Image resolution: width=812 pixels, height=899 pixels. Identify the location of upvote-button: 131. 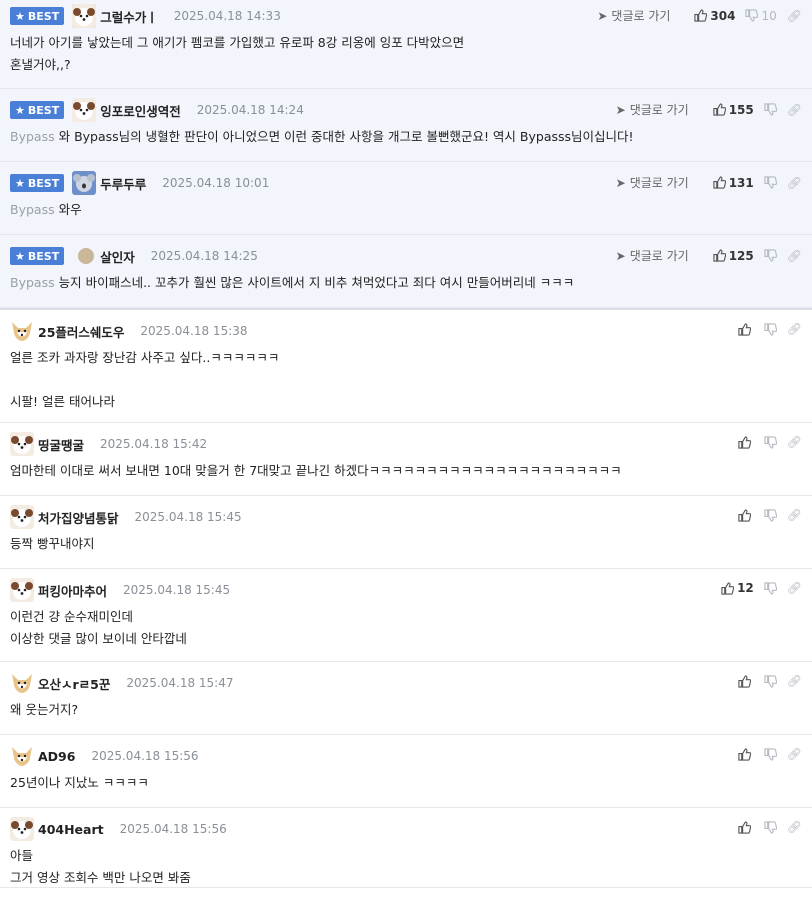
(733, 183).